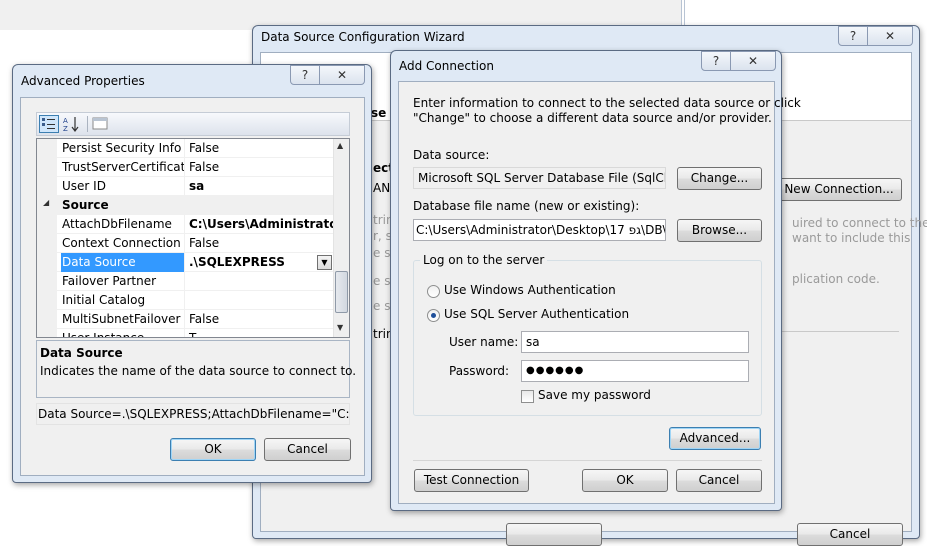  I want to click on property-row: Failover Partner, so click(185, 281).